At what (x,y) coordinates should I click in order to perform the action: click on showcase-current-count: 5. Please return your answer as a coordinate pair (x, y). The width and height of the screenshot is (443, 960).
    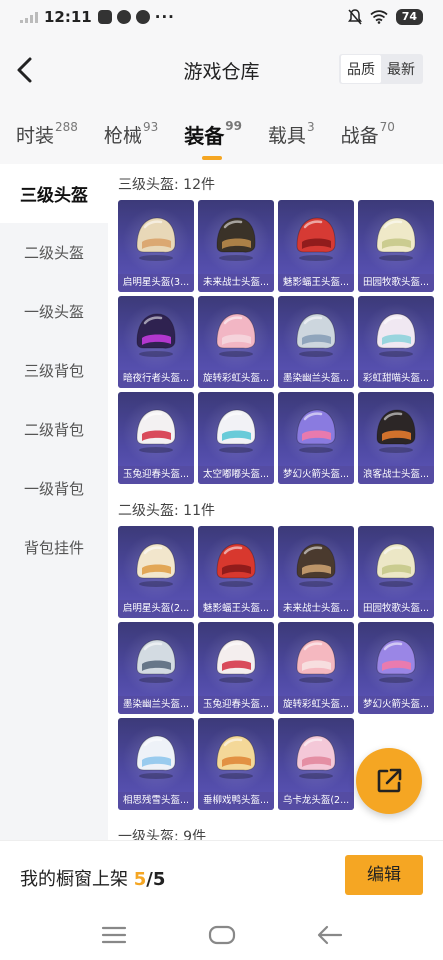
    Looking at the image, I should click on (140, 879).